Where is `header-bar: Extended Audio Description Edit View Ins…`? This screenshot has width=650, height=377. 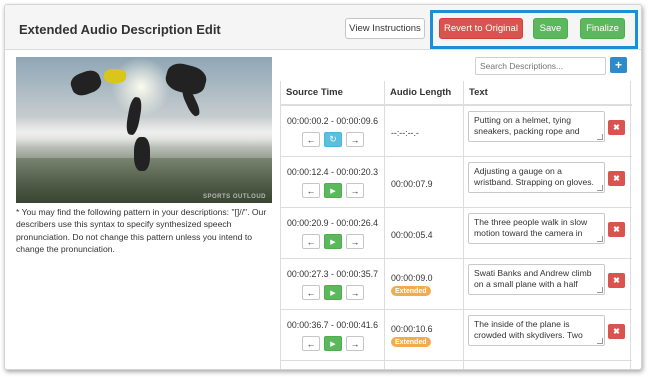
header-bar: Extended Audio Description Edit View Ins… is located at coordinates (323, 27).